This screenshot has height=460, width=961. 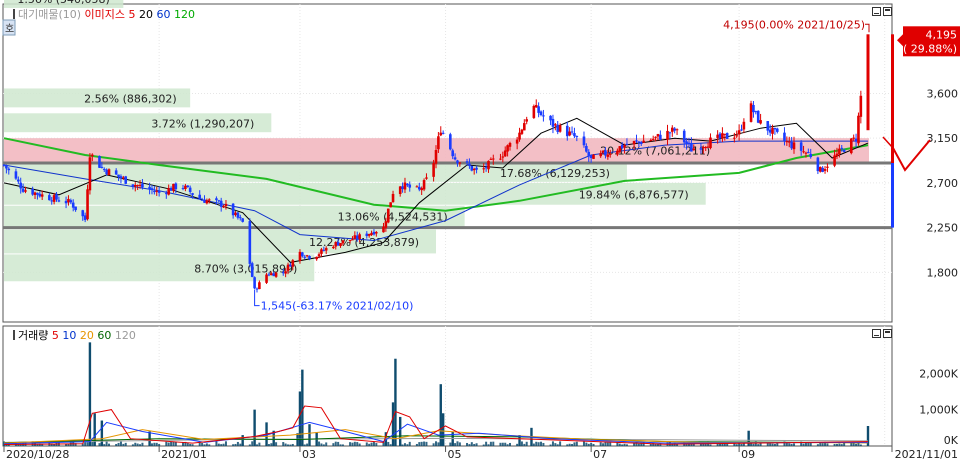 I want to click on svg-text: 대기매물(10) 이미지스 5 20 60 120, so click(x=106, y=14).